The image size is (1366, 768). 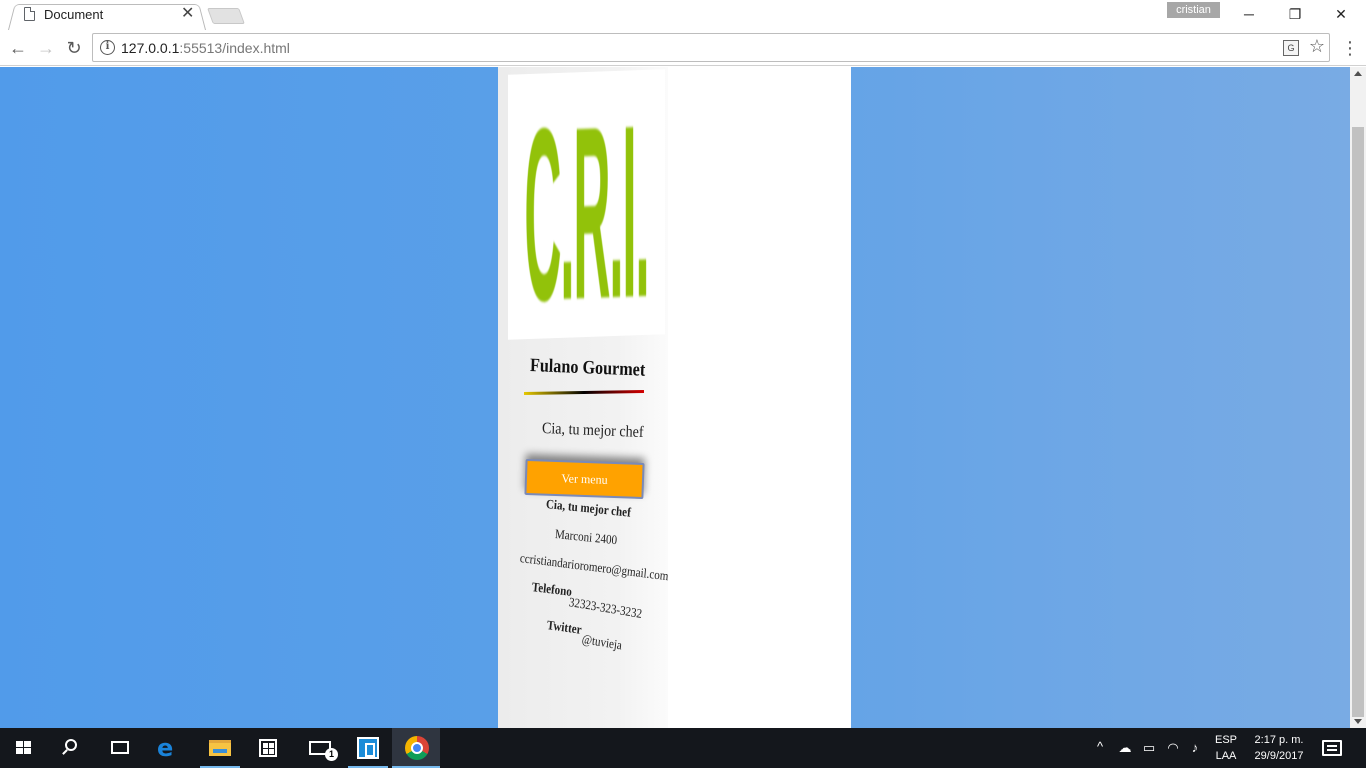 What do you see at coordinates (331, 754) in the screenshot?
I see `mail-badge: 1` at bounding box center [331, 754].